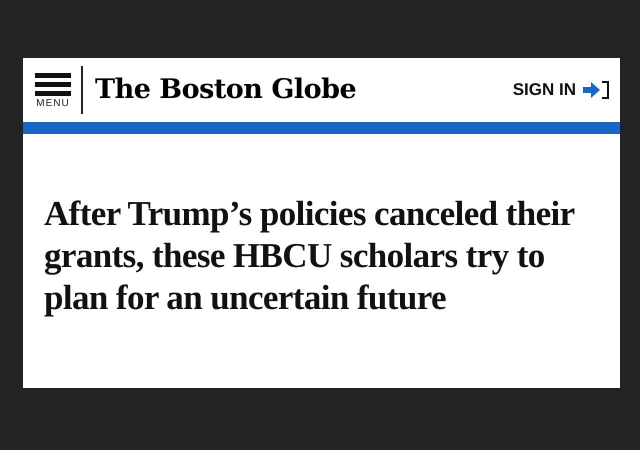  Describe the element at coordinates (596, 90) in the screenshot. I see `sign-in-icon` at that location.